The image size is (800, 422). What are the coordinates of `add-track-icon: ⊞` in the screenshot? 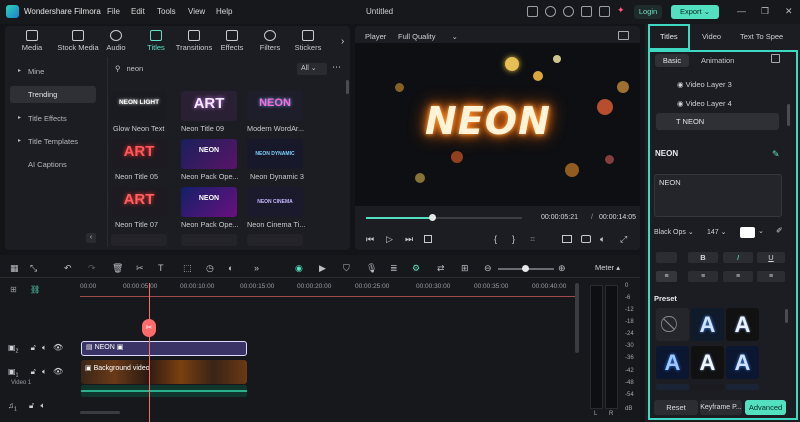 It's located at (13, 289).